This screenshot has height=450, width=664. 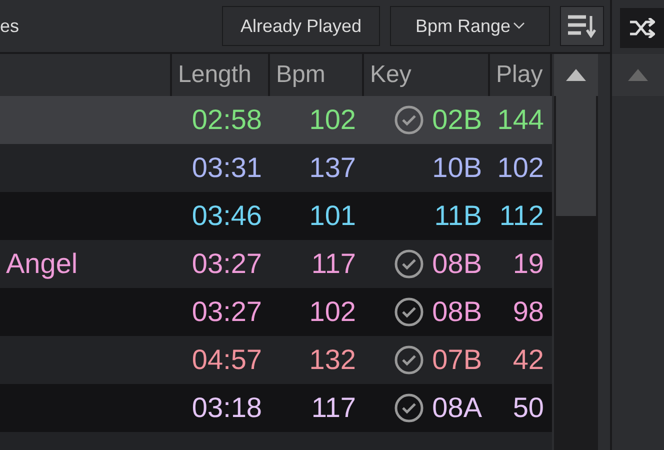 I want to click on scroll-up-icon, so click(x=576, y=75).